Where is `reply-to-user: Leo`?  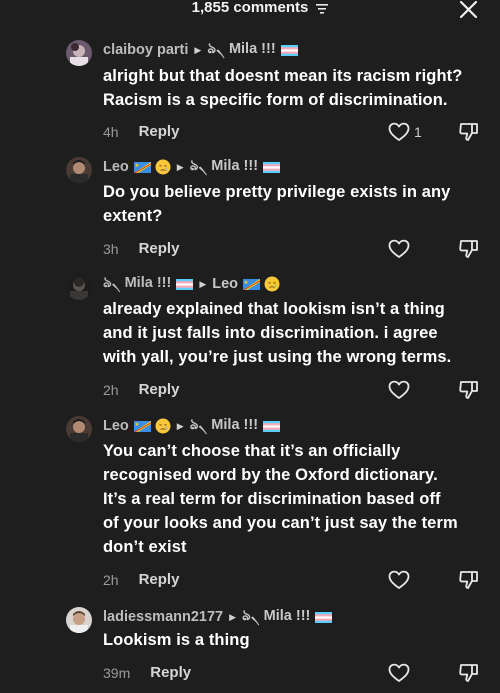
reply-to-user: Leo is located at coordinates (225, 284).